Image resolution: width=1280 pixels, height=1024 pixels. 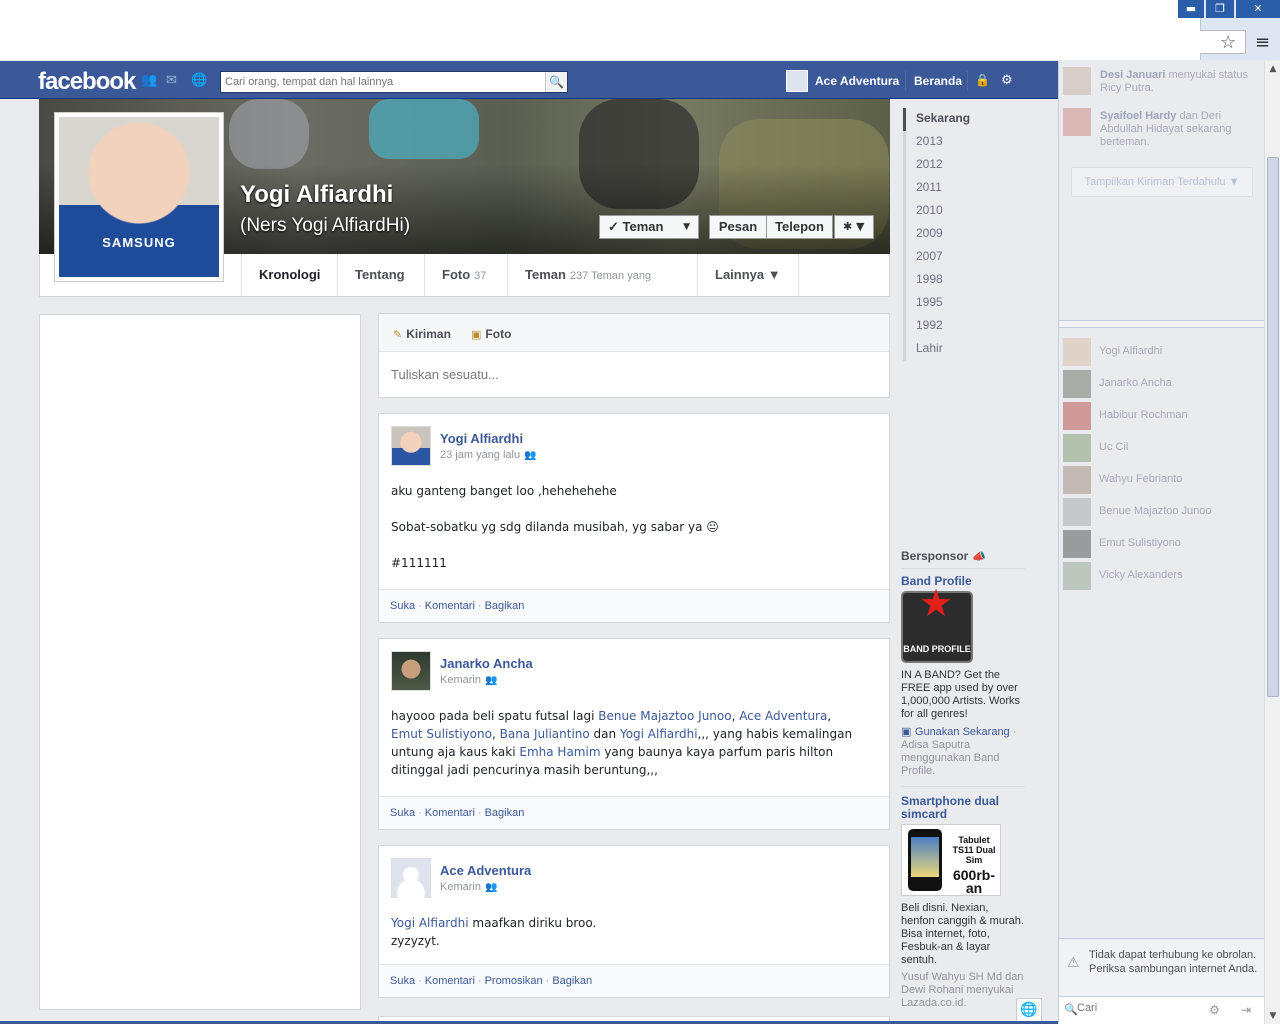 What do you see at coordinates (783, 716) in the screenshot?
I see `mention-link: Ace Adventura` at bounding box center [783, 716].